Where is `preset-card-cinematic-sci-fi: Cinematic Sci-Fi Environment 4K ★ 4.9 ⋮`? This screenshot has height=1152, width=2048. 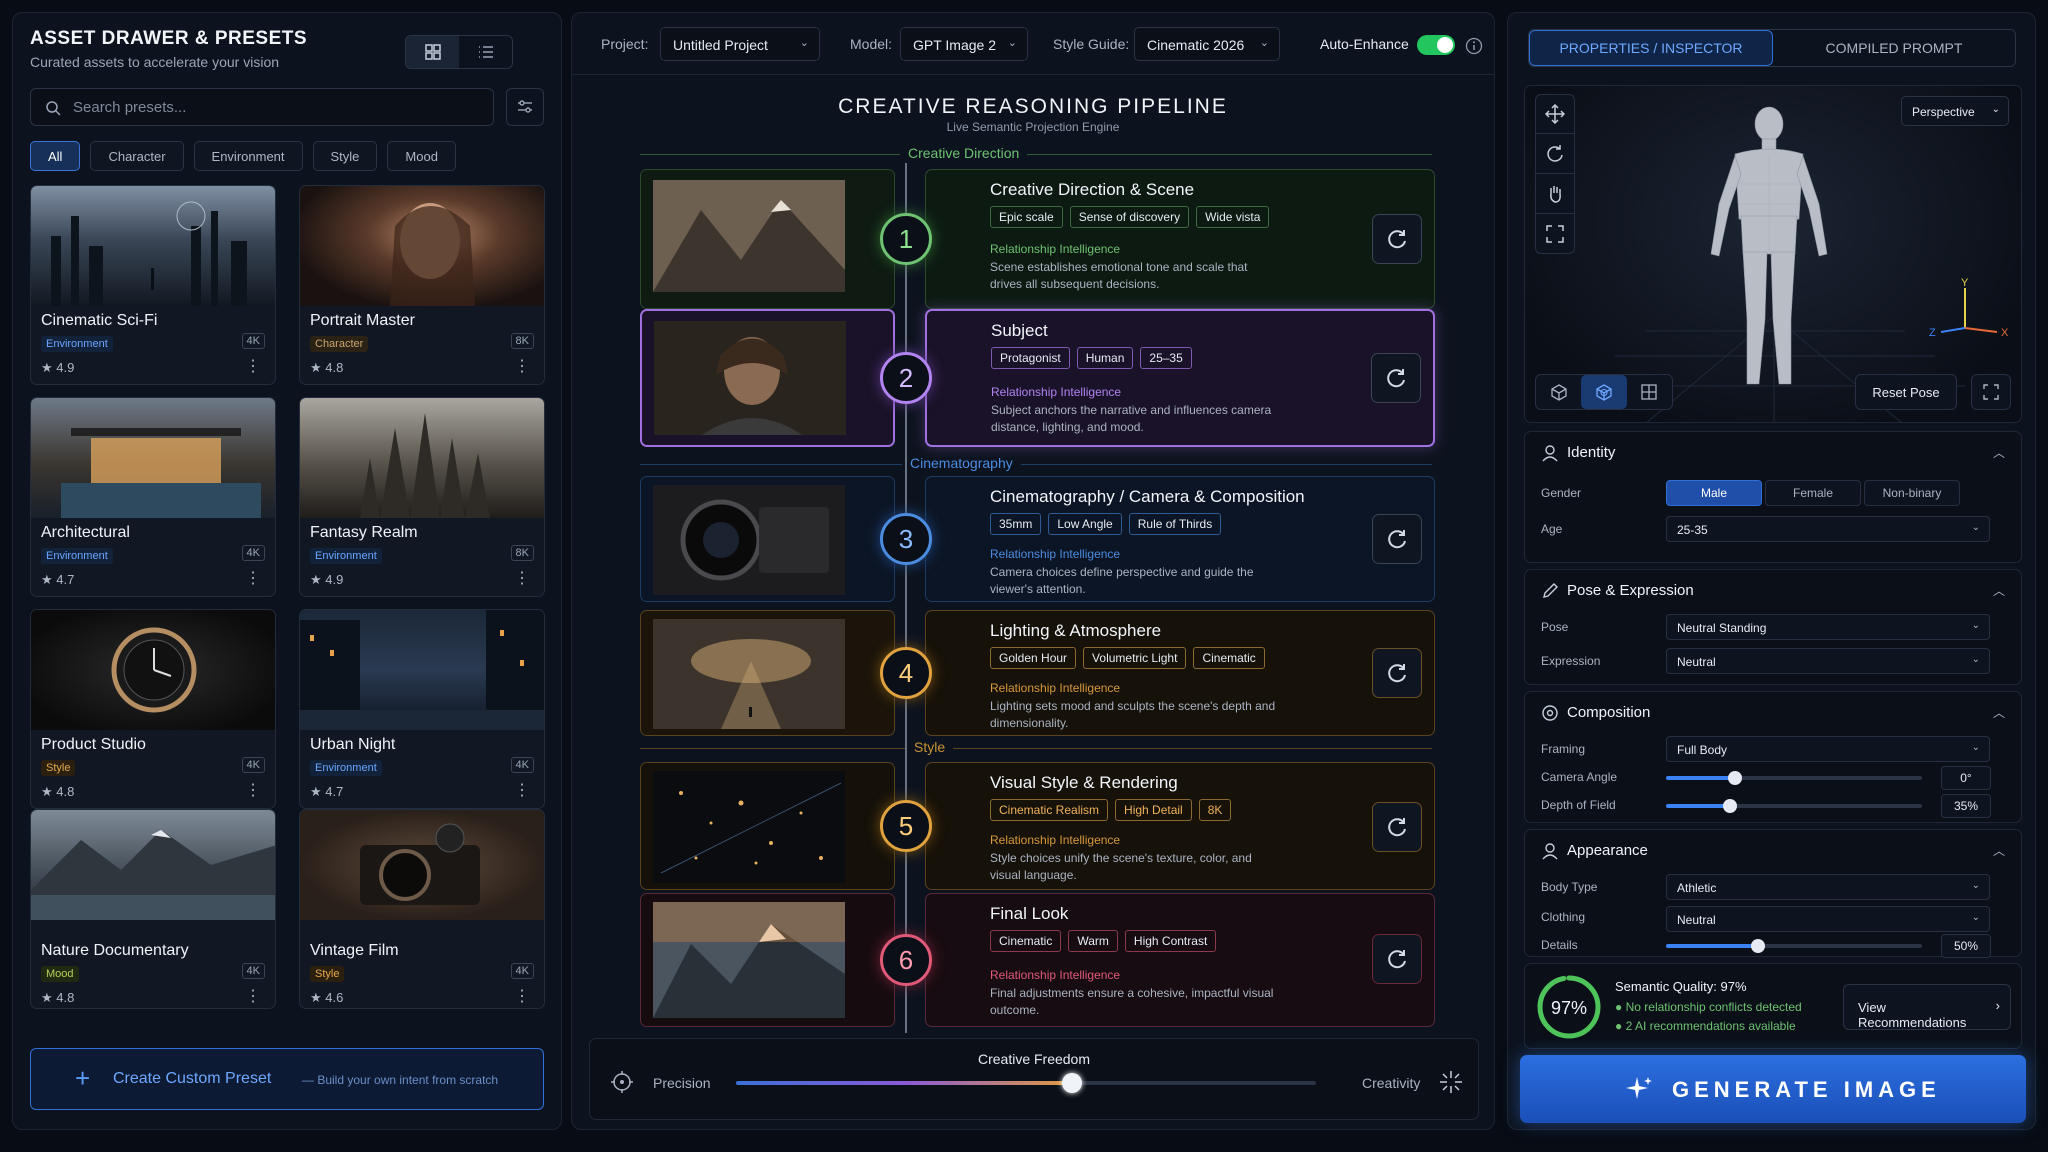
preset-card-cinematic-sci-fi: Cinematic Sci-Fi Environment 4K ★ 4.9 ⋮ is located at coordinates (153, 285).